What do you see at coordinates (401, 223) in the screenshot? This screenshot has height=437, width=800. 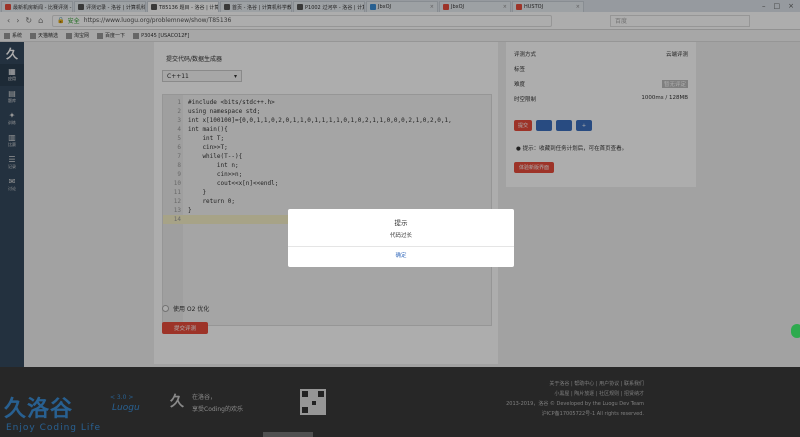 I see `dialog-title: 提示` at bounding box center [401, 223].